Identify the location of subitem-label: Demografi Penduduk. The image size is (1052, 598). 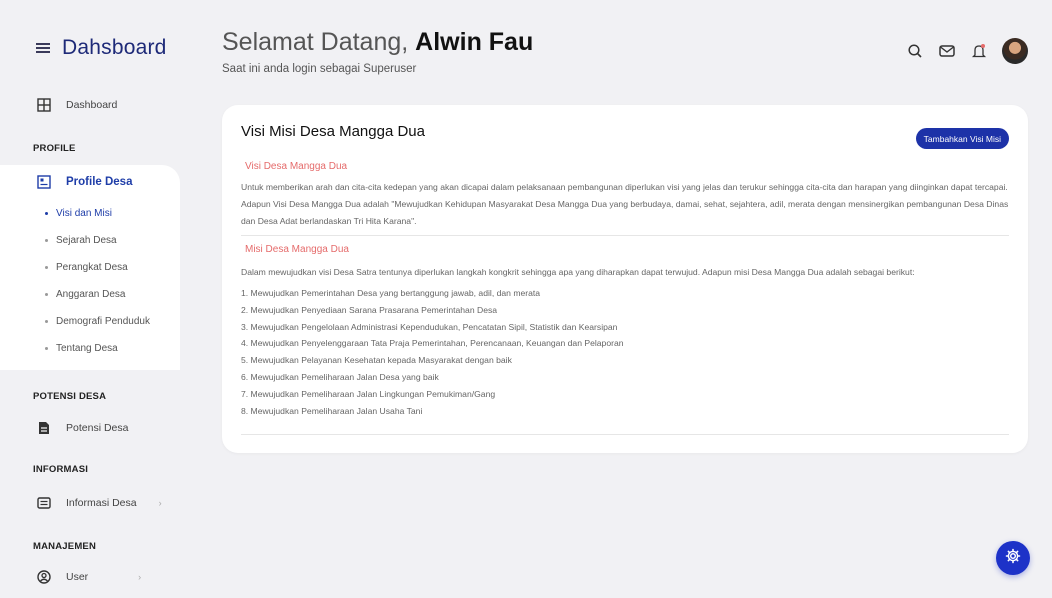
(103, 321).